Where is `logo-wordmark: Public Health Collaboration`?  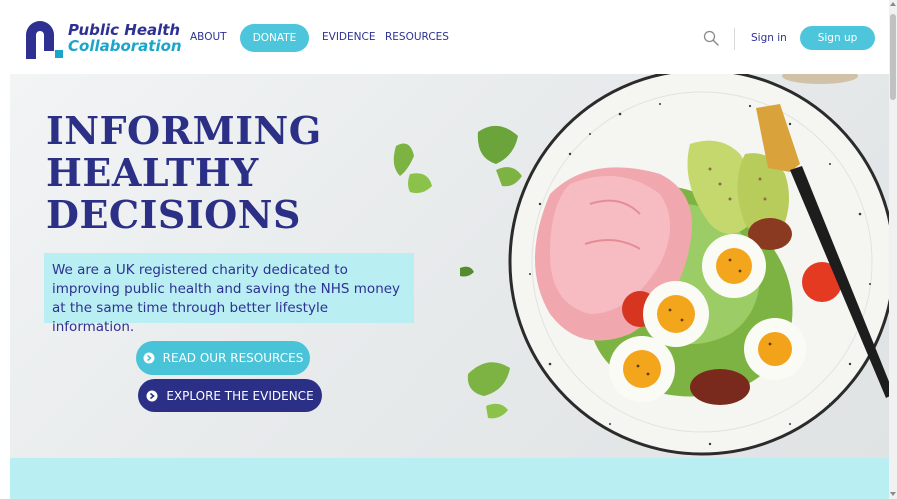 logo-wordmark: Public Health Collaboration is located at coordinates (125, 38).